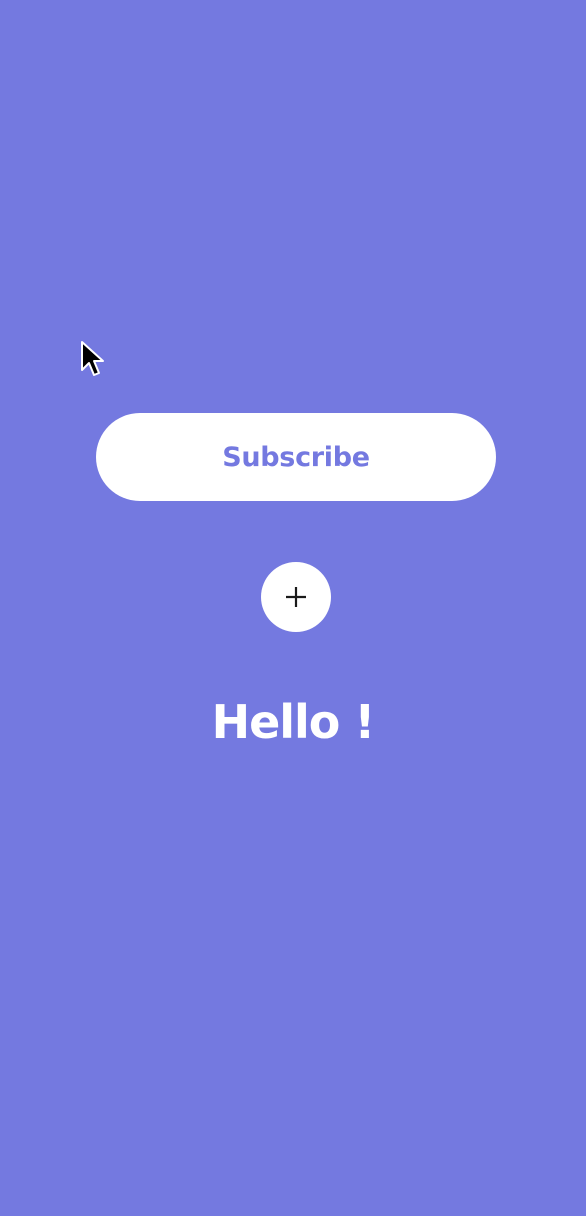 This screenshot has height=1216, width=586. I want to click on plus-icon, so click(296, 597).